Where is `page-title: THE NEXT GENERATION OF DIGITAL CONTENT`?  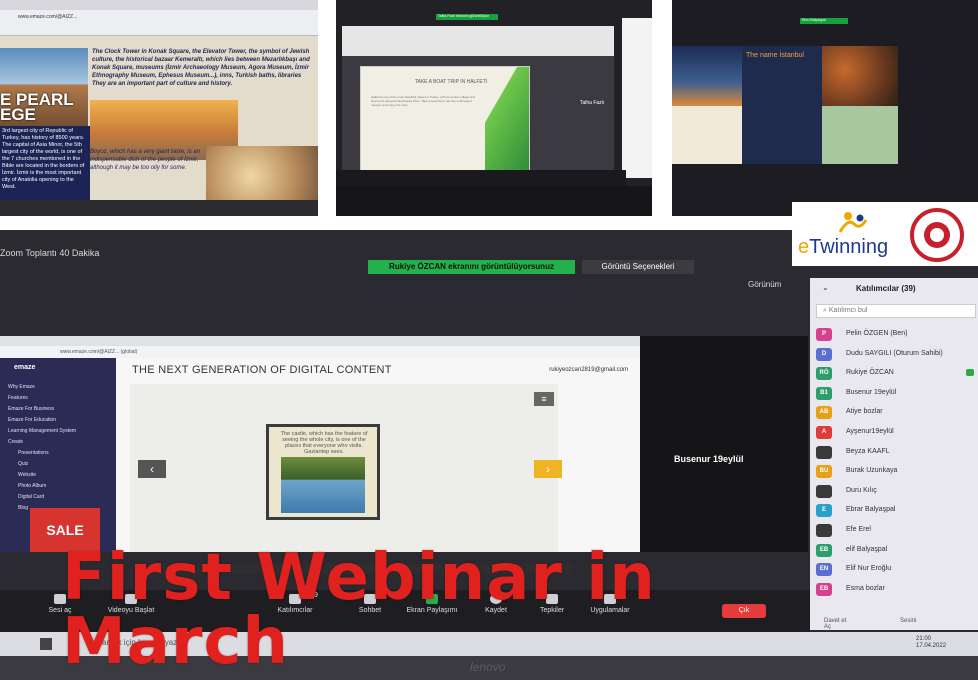
page-title: THE NEXT GENERATION OF DIGITAL CONTENT is located at coordinates (262, 370).